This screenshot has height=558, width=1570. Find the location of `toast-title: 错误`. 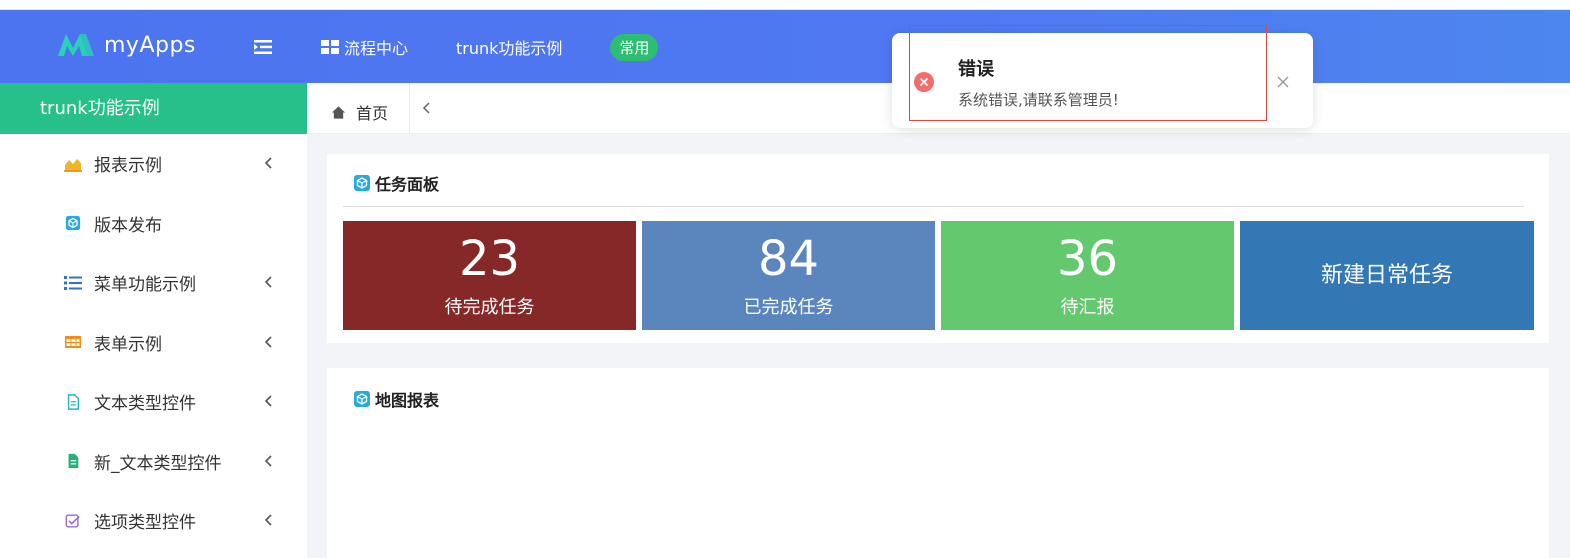

toast-title: 错误 is located at coordinates (976, 69).